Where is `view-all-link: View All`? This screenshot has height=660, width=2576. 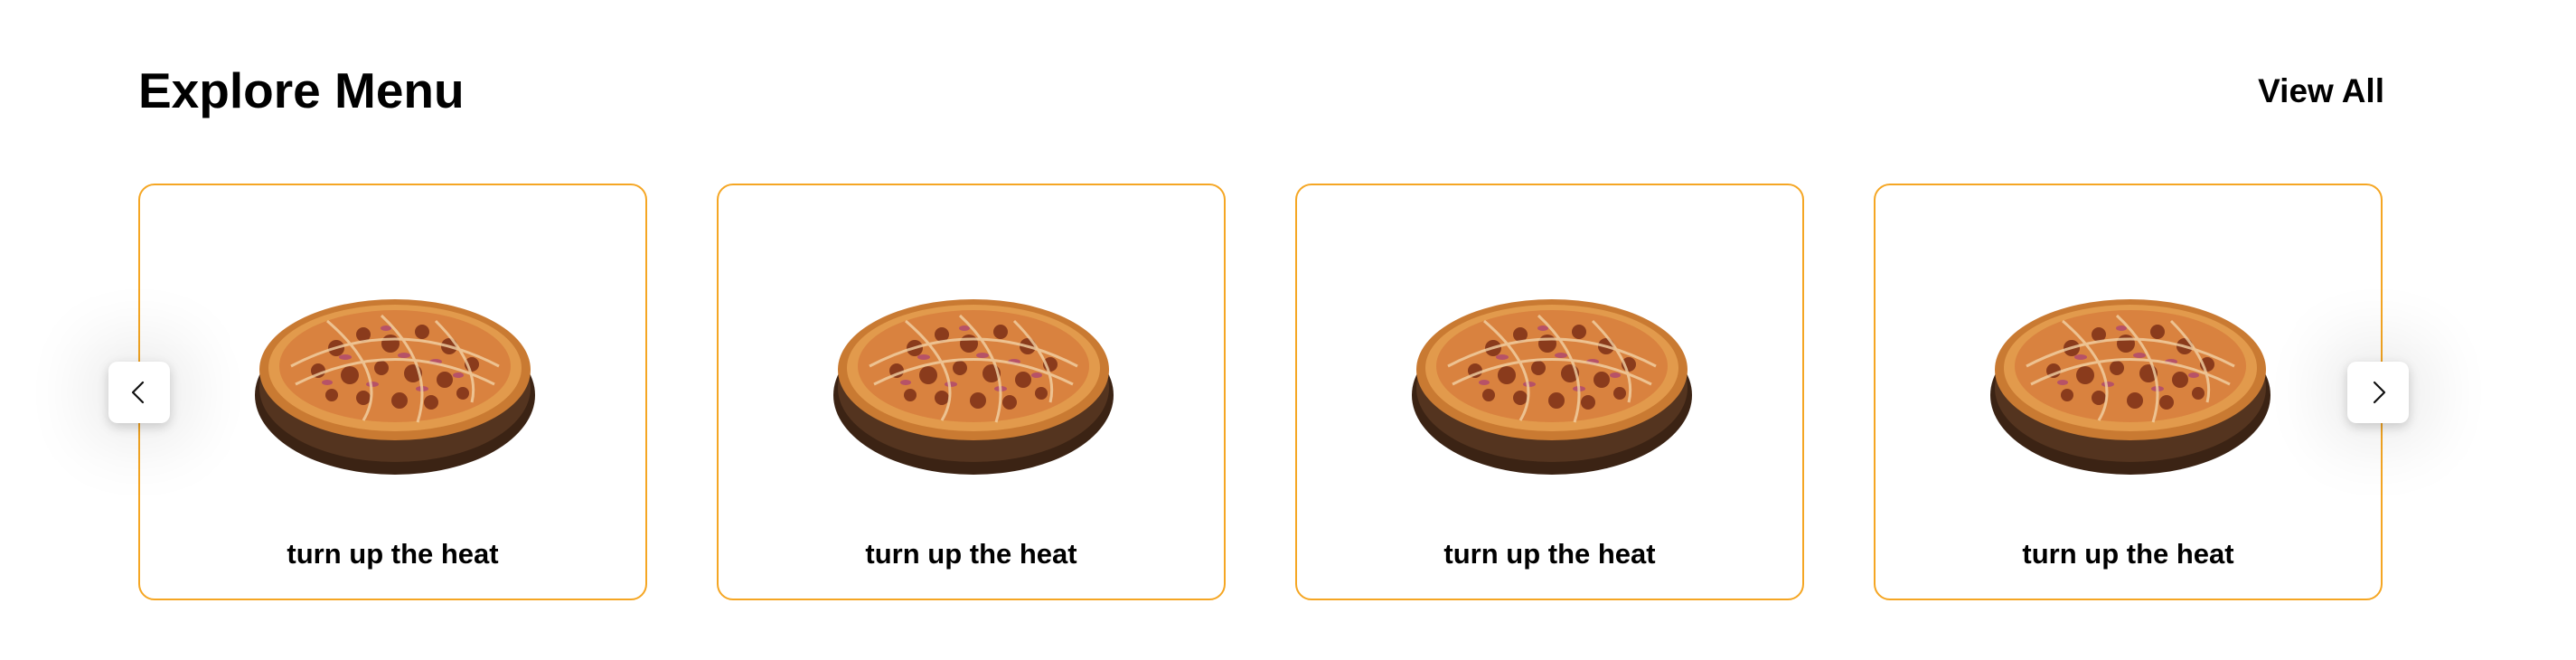 view-all-link: View All is located at coordinates (2321, 91).